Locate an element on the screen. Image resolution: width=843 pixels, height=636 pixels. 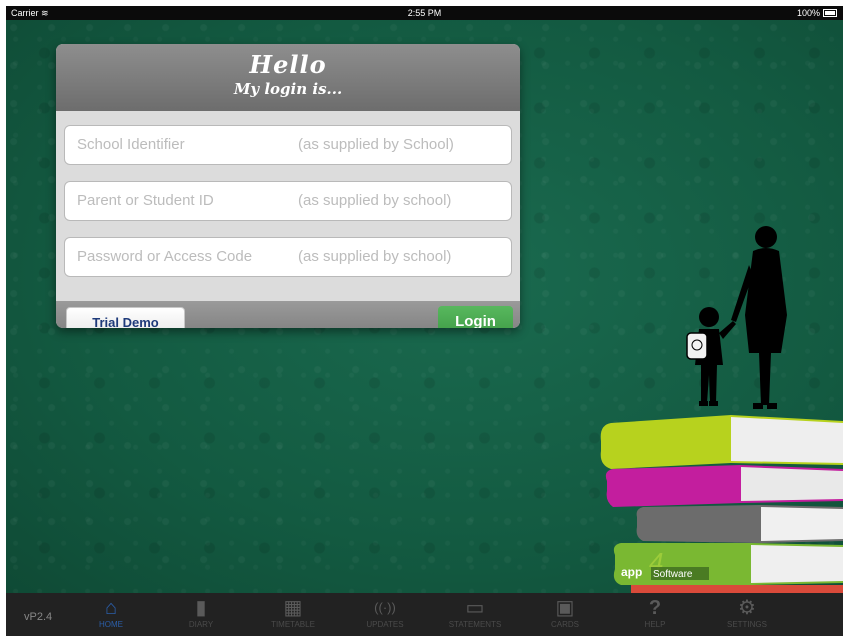
card-icon: ▣ is located at coordinates (565, 608).